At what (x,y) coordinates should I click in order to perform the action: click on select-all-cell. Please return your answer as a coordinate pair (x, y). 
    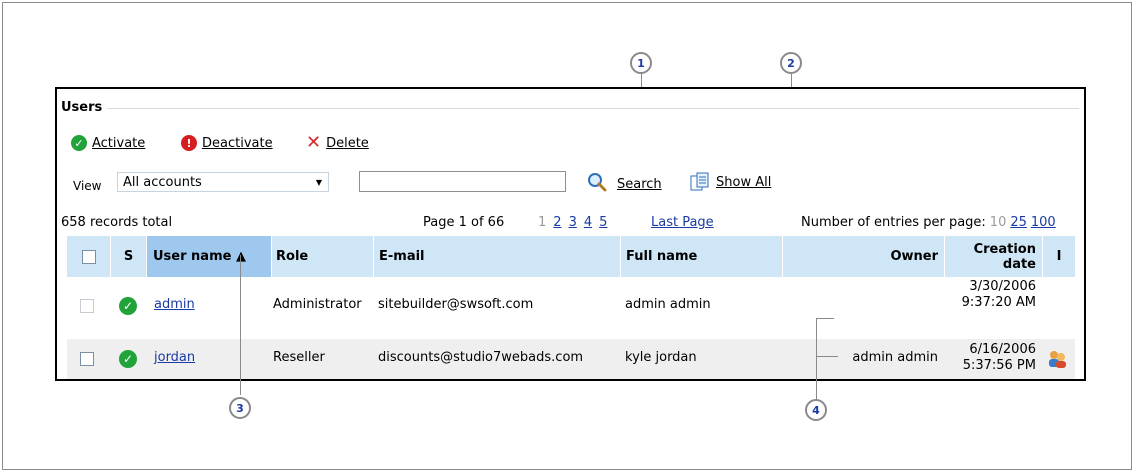
    Looking at the image, I should click on (88, 256).